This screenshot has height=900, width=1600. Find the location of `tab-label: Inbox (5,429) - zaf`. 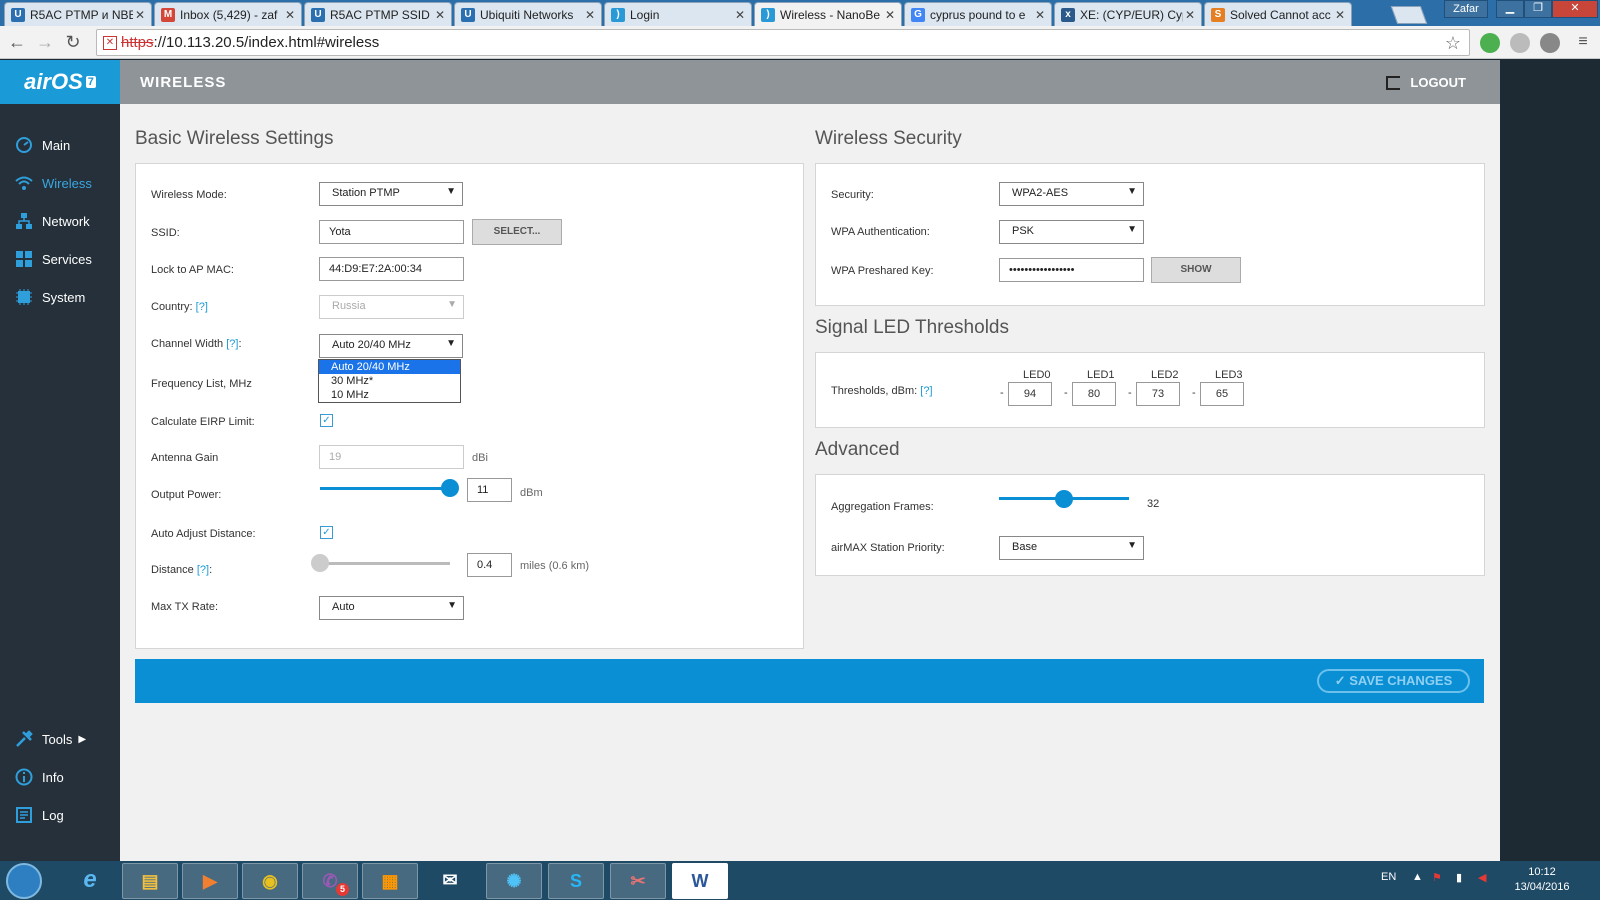

tab-label: Inbox (5,429) - zaf is located at coordinates (229, 14).